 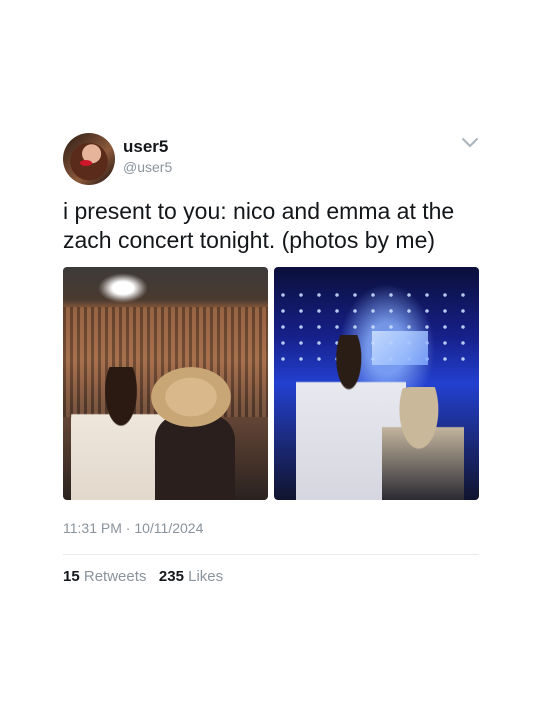 What do you see at coordinates (147, 167) in the screenshot?
I see `user-handle: @user5` at bounding box center [147, 167].